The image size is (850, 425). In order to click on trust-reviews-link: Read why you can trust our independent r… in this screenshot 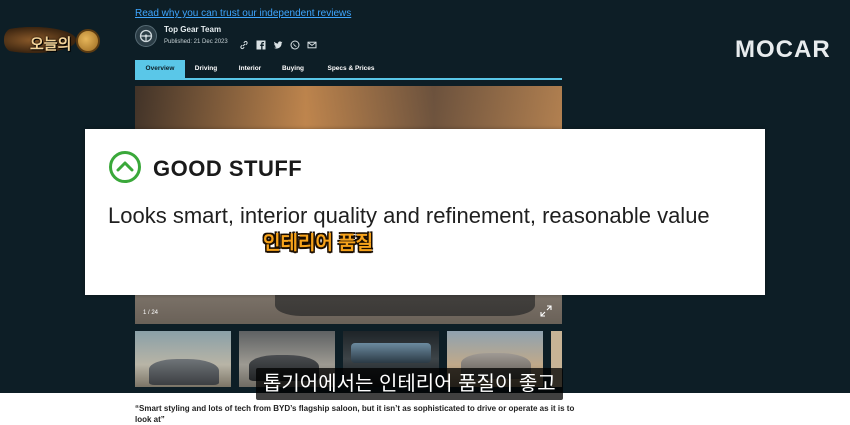, I will do `click(243, 13)`.